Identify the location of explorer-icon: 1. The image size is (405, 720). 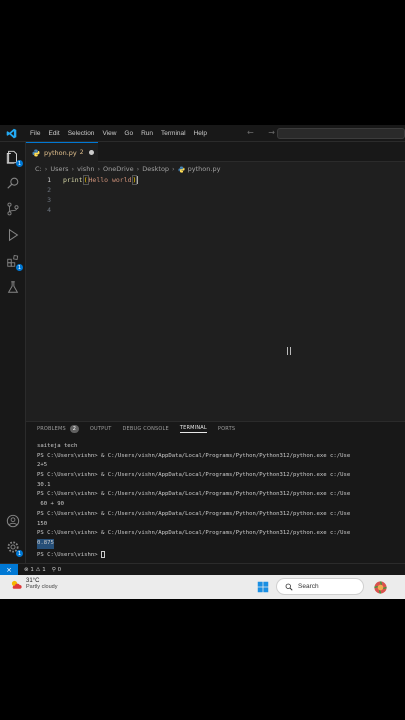
(14, 158).